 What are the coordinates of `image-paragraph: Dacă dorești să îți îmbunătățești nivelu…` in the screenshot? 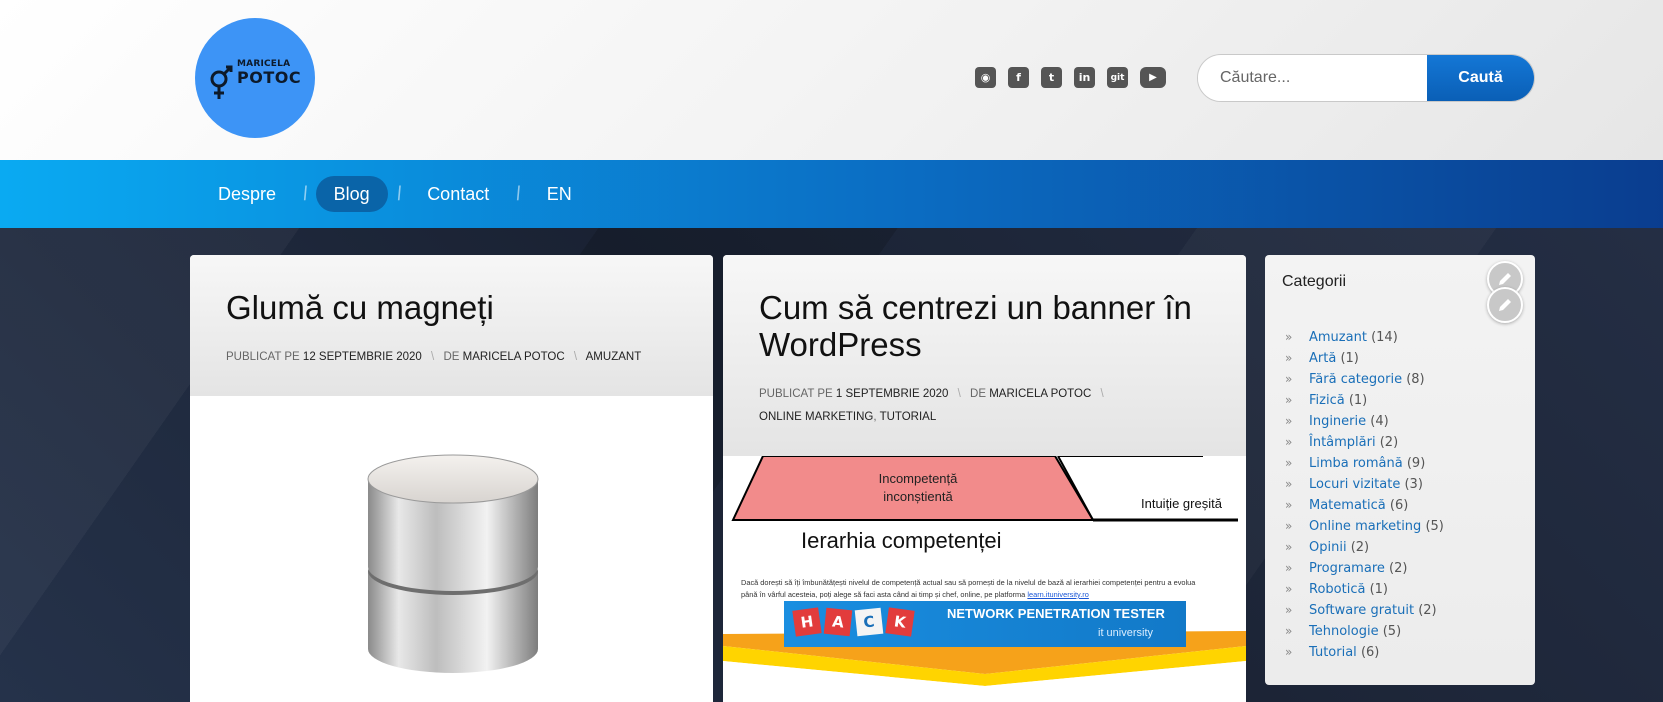 It's located at (986, 589).